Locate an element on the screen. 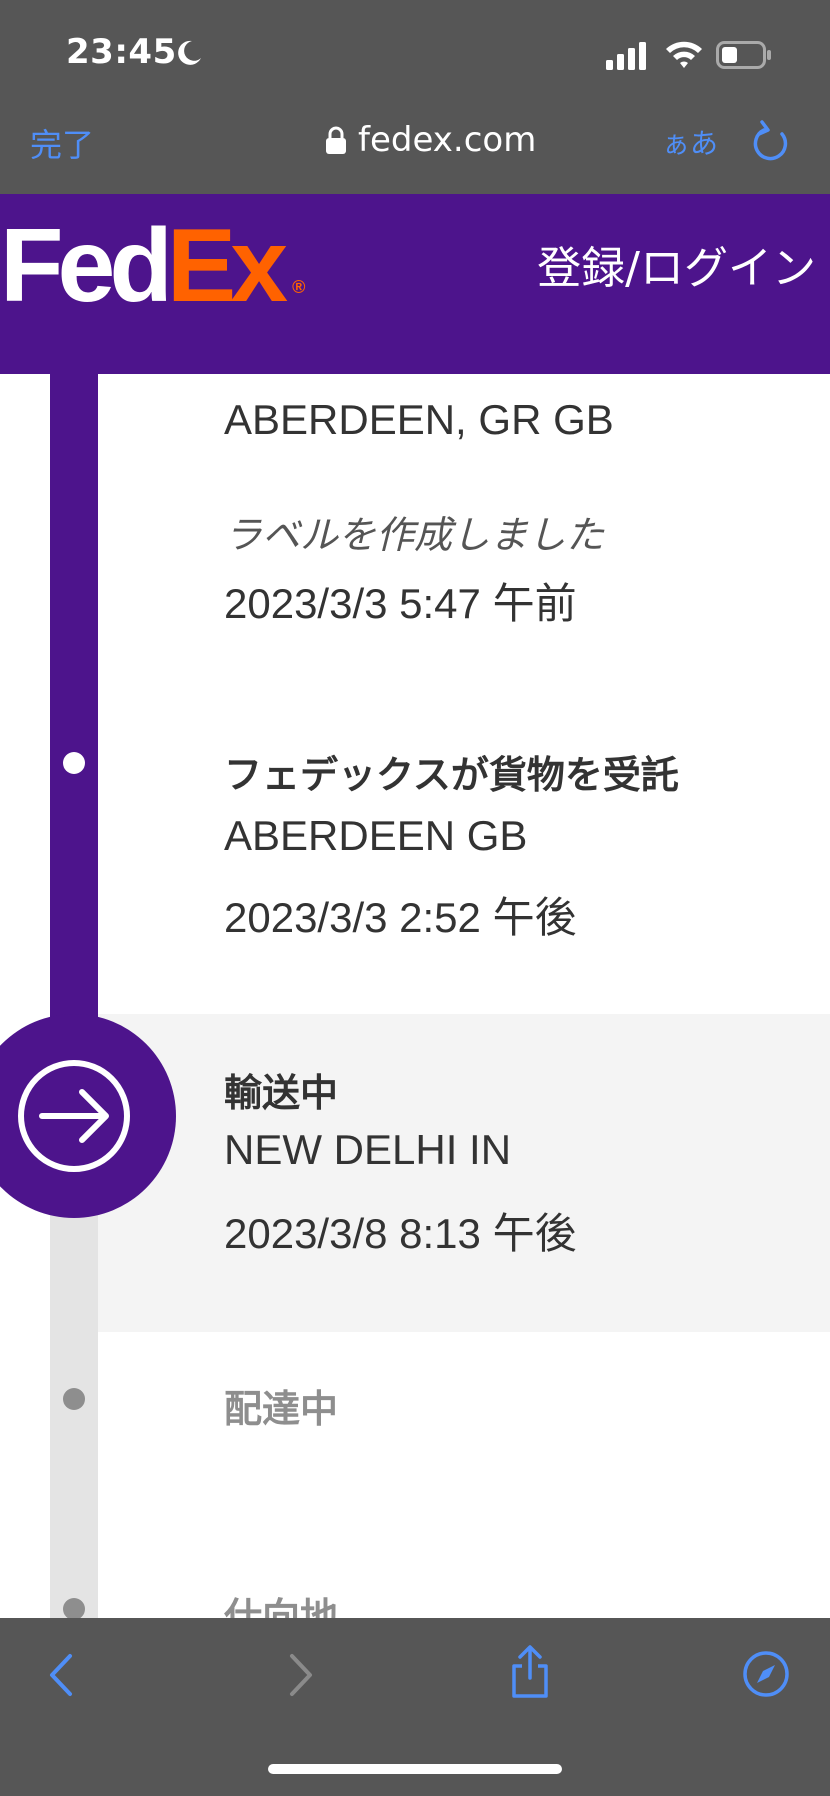 The image size is (830, 1796). event-datetime: 2023/3/3 5:47 午前 is located at coordinates (400, 603).